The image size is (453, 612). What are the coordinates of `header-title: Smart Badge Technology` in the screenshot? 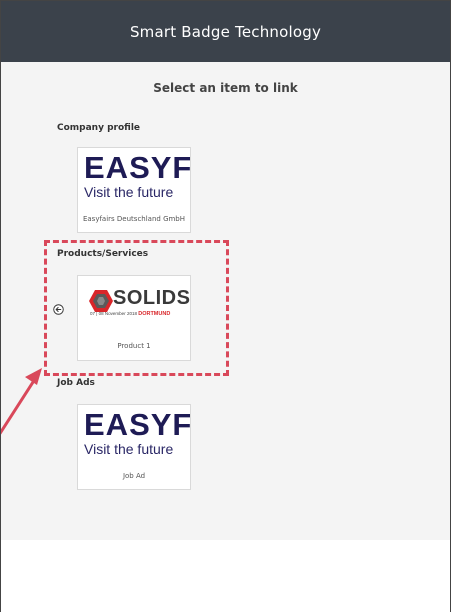 It's located at (225, 31).